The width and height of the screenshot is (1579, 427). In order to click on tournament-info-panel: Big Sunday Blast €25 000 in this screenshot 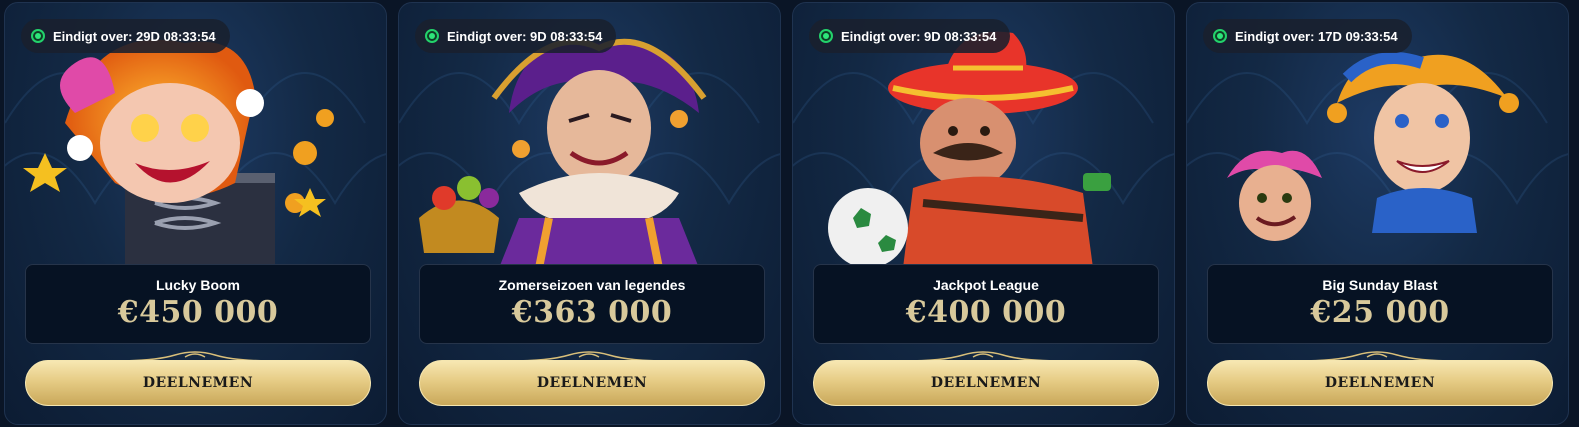, I will do `click(1380, 304)`.